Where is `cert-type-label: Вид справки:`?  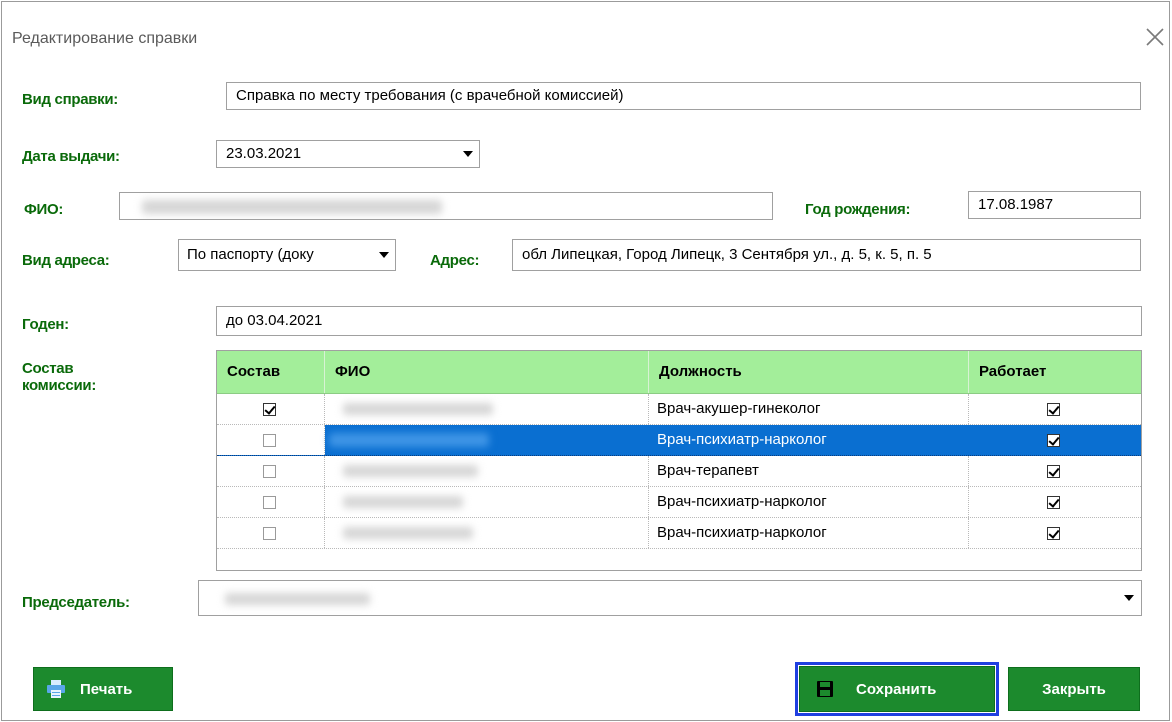 cert-type-label: Вид справки: is located at coordinates (70, 99).